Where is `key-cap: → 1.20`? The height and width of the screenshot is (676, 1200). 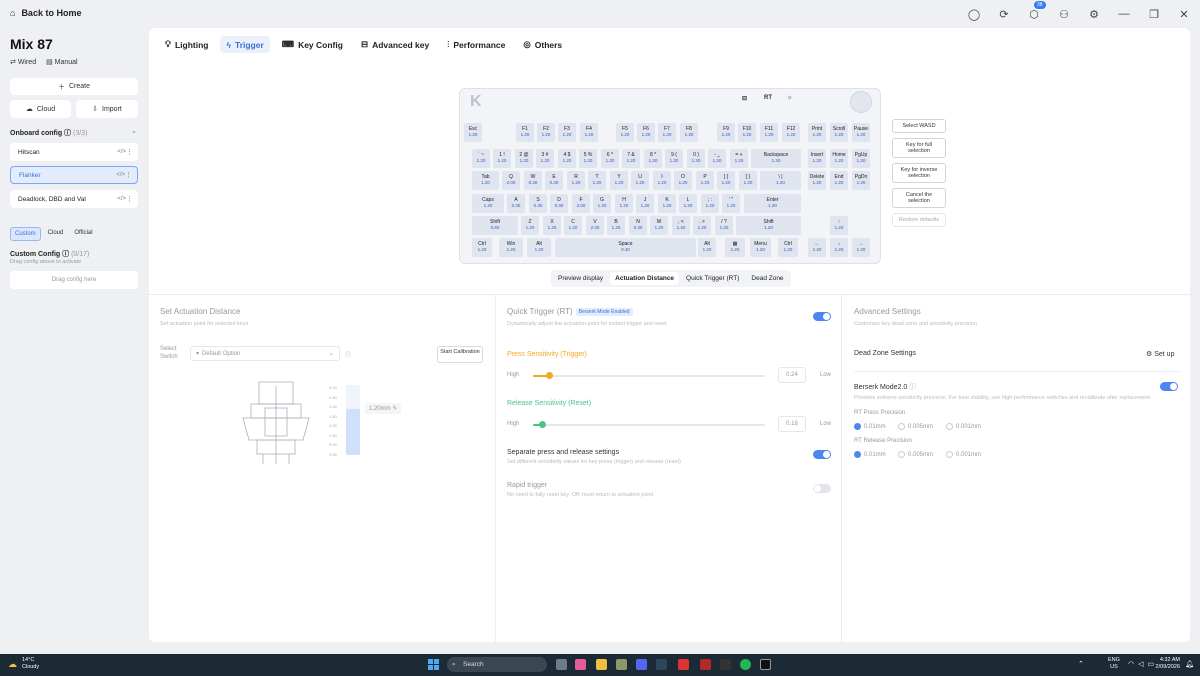 key-cap: → 1.20 is located at coordinates (861, 247).